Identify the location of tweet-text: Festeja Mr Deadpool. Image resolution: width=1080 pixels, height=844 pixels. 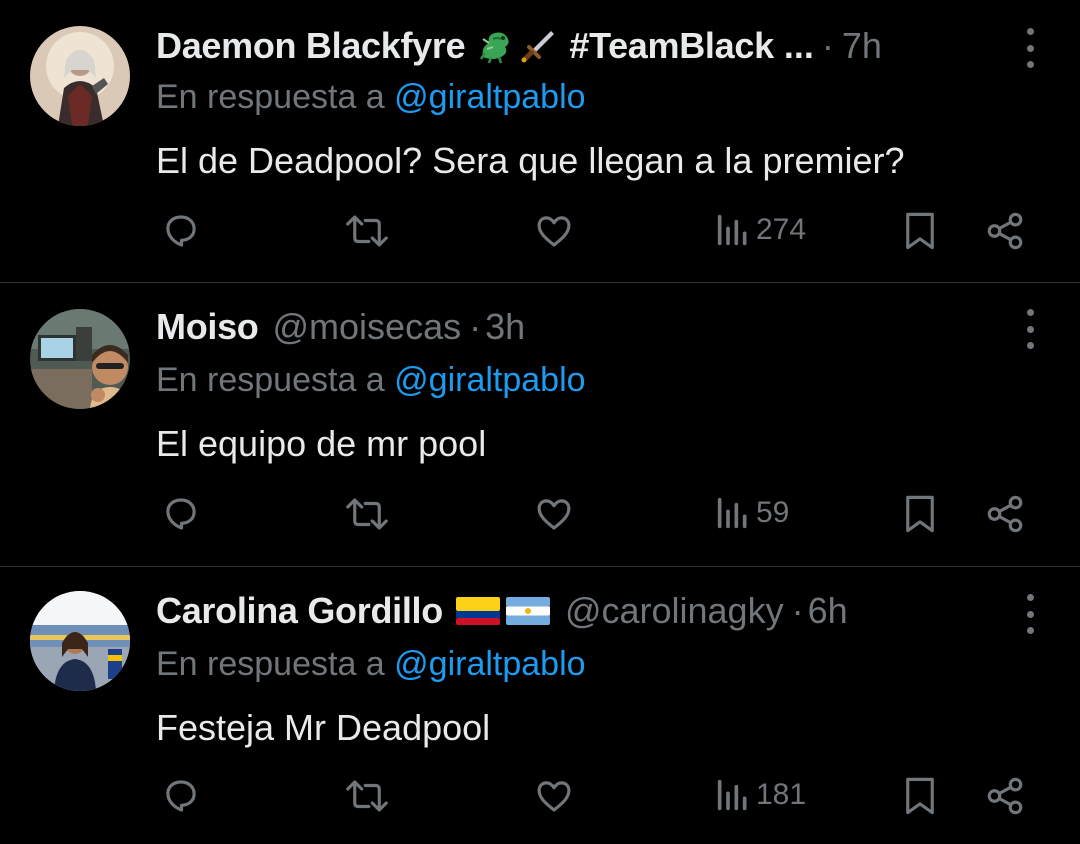
(323, 727).